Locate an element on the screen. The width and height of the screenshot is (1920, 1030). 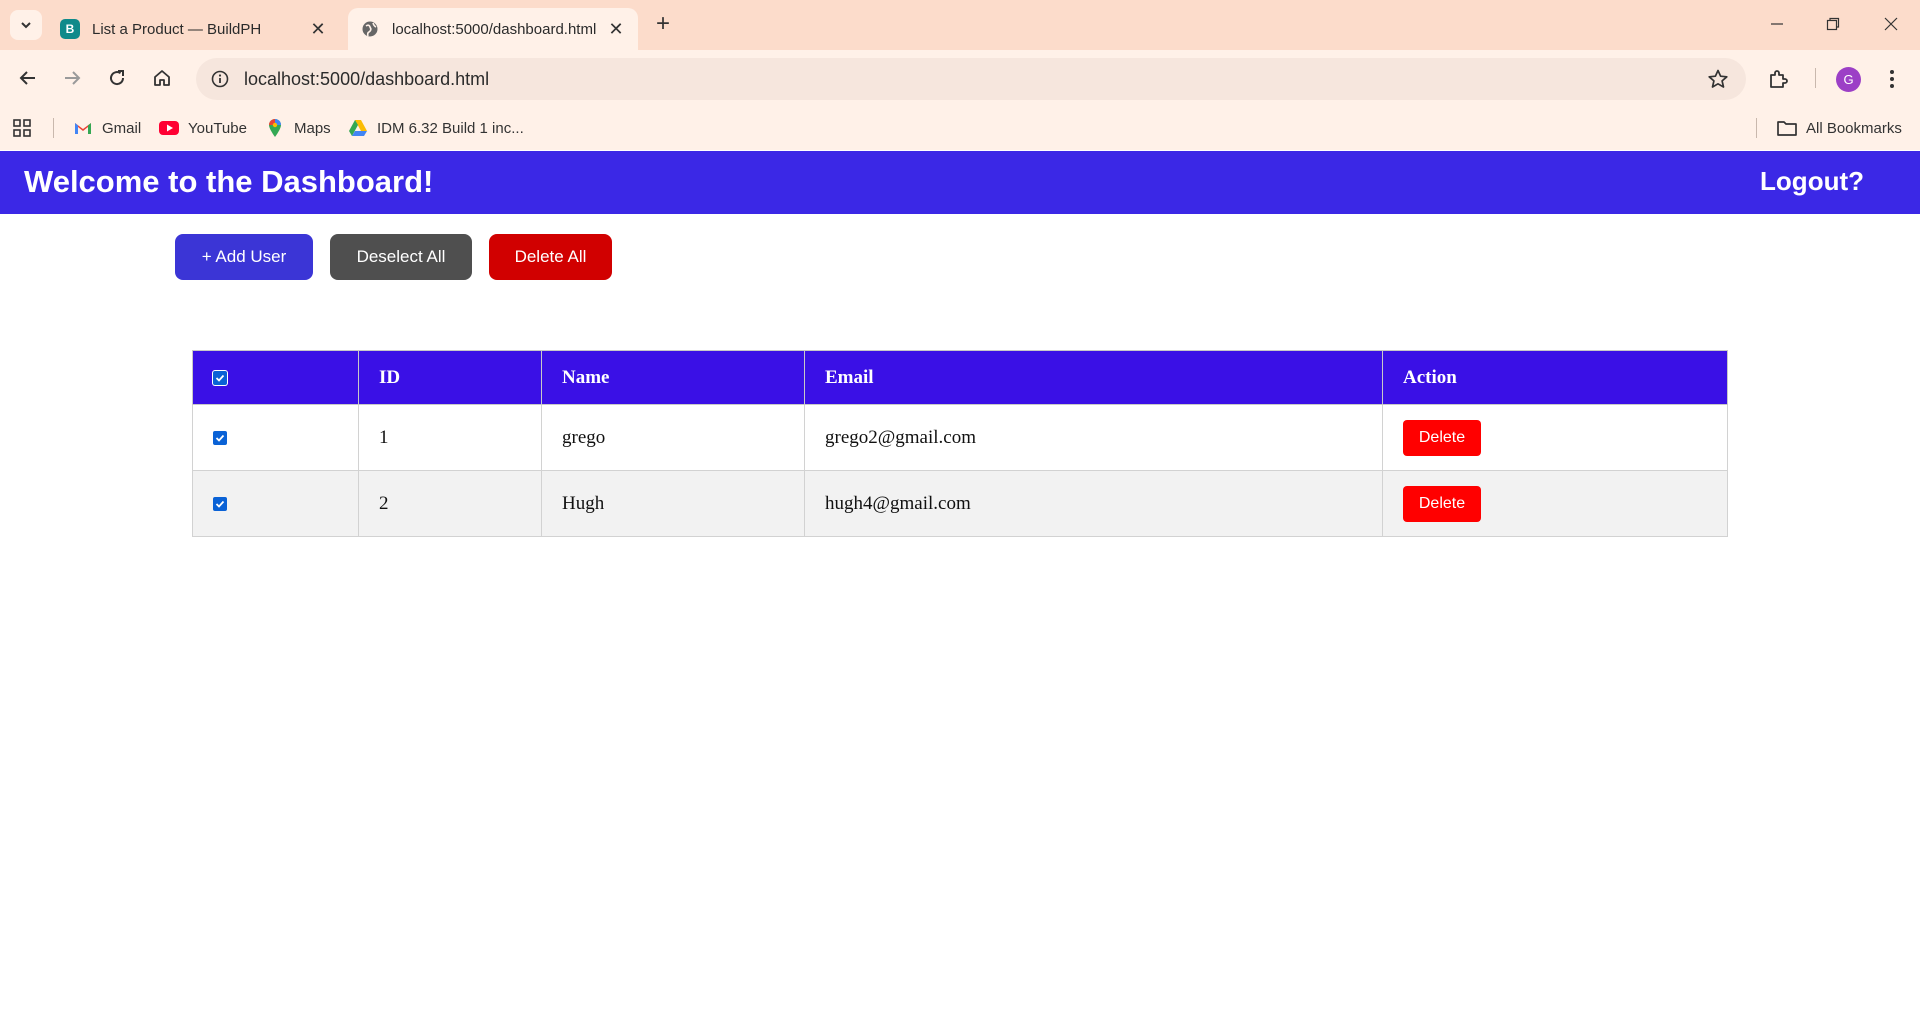
cell-name: Hugh is located at coordinates (673, 503).